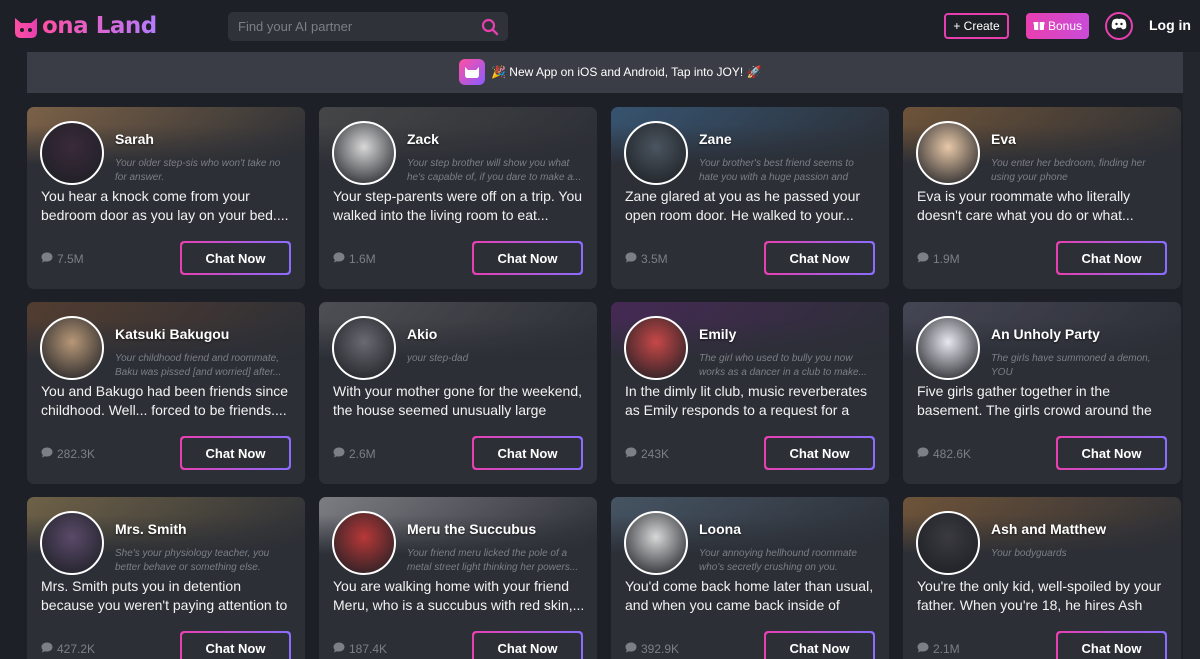 Image resolution: width=1200 pixels, height=659 pixels. I want to click on top-navbar: ona Land + Create Bonus Log in, so click(600, 26).